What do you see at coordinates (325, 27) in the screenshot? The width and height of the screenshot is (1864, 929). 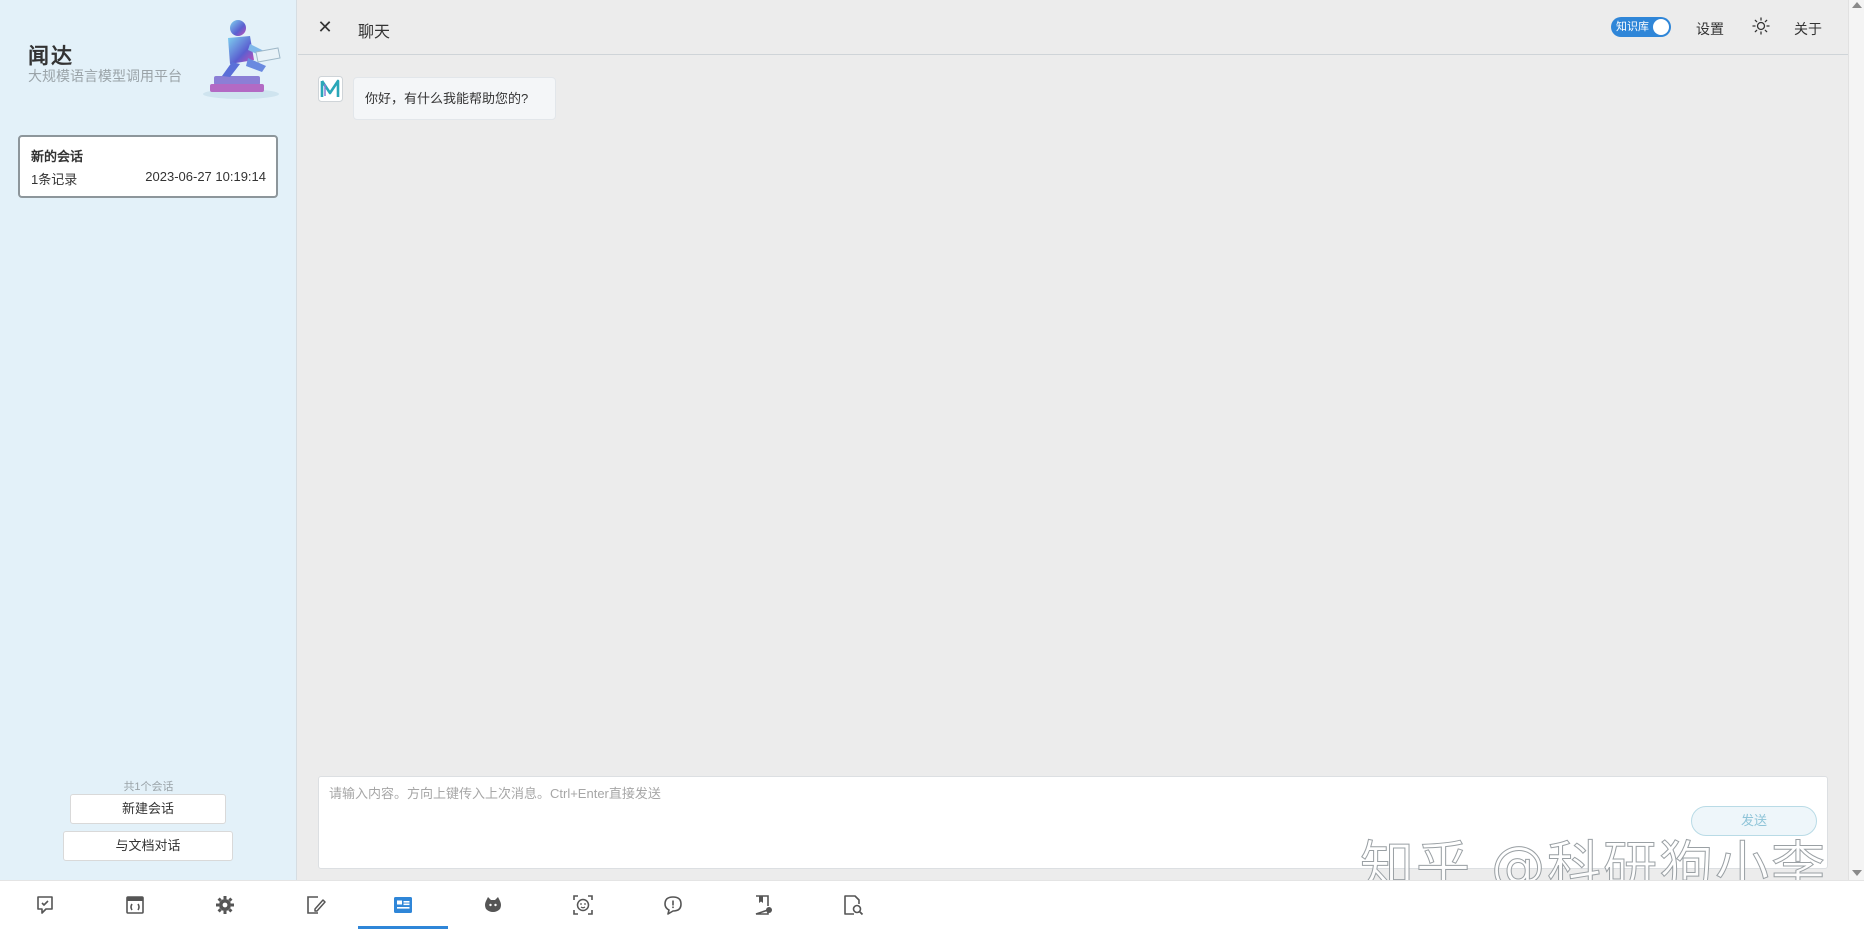 I see `close-icon: ✕` at bounding box center [325, 27].